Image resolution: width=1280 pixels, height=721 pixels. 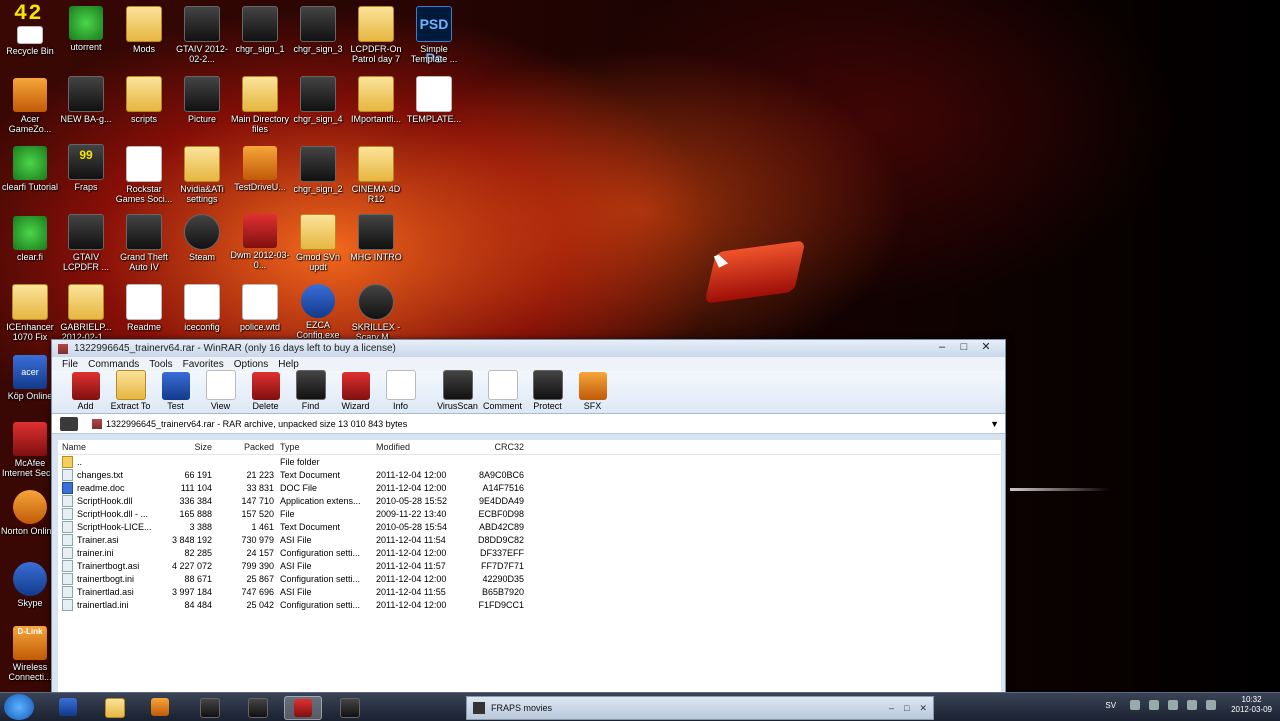 I want to click on column-name: Name, so click(x=105, y=447).